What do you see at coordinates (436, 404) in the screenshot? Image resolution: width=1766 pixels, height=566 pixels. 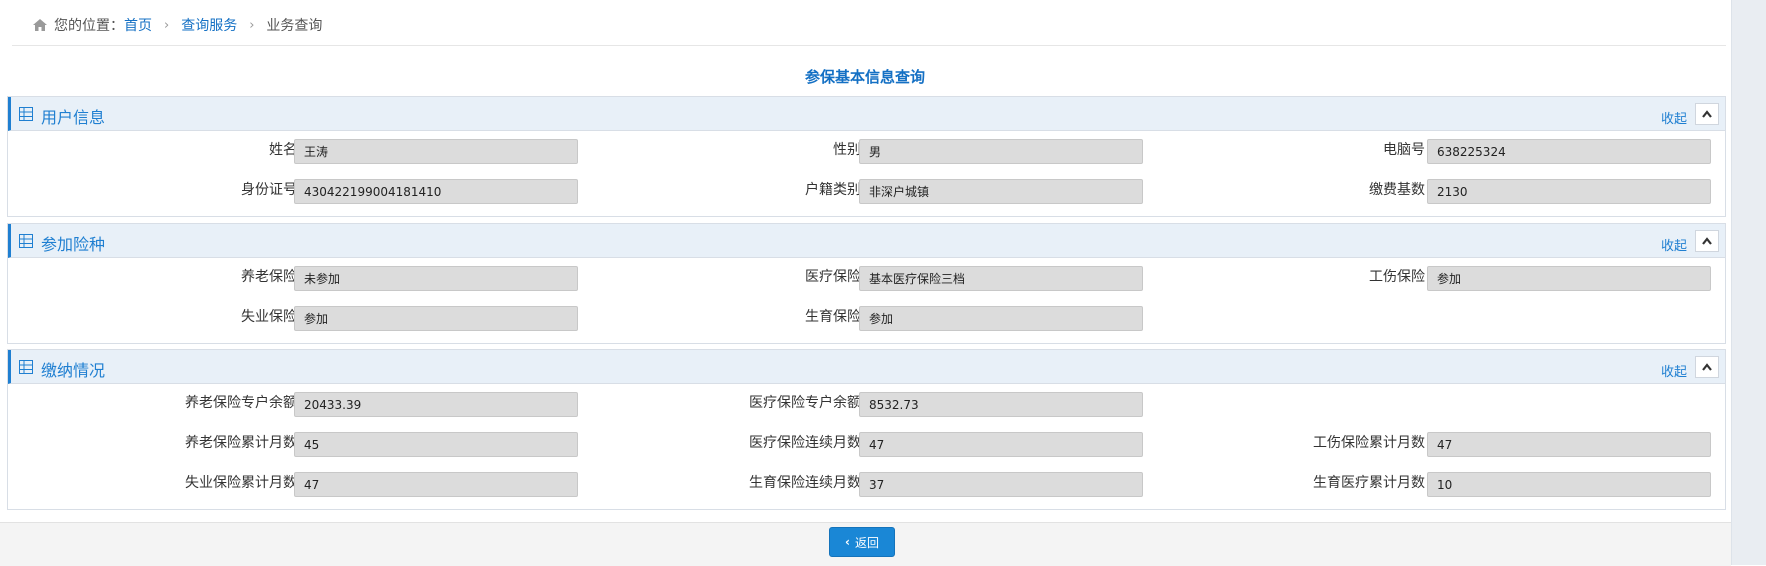 I see `pension-balance-field` at bounding box center [436, 404].